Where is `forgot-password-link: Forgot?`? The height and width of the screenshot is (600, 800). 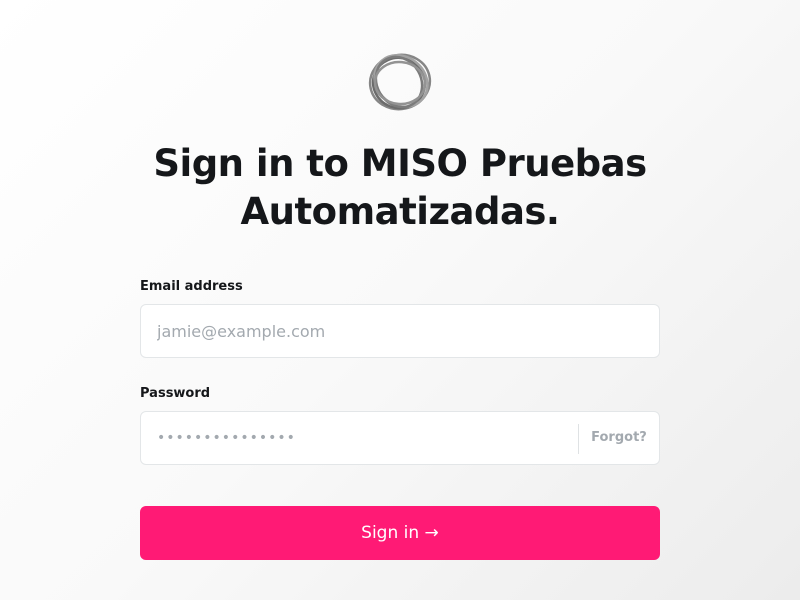 forgot-password-link: Forgot? is located at coordinates (619, 438).